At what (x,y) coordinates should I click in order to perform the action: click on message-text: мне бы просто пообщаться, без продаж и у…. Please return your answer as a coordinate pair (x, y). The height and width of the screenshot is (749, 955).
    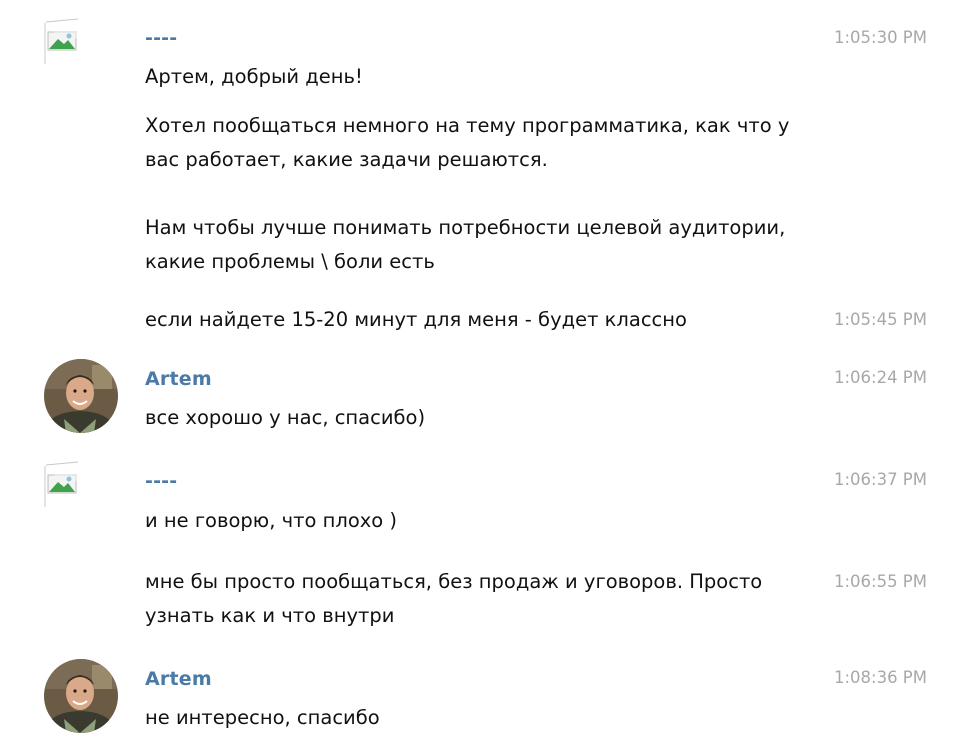
    Looking at the image, I should click on (454, 598).